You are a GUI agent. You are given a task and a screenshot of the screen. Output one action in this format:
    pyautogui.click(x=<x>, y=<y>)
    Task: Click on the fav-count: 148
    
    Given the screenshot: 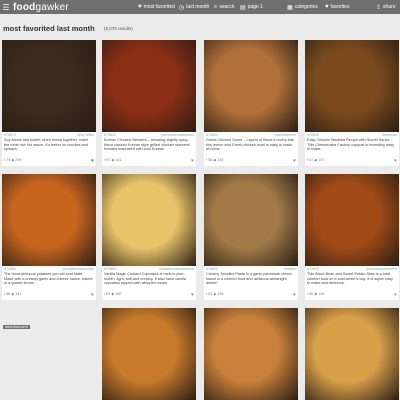 What is the action you would take?
    pyautogui.click(x=321, y=294)
    